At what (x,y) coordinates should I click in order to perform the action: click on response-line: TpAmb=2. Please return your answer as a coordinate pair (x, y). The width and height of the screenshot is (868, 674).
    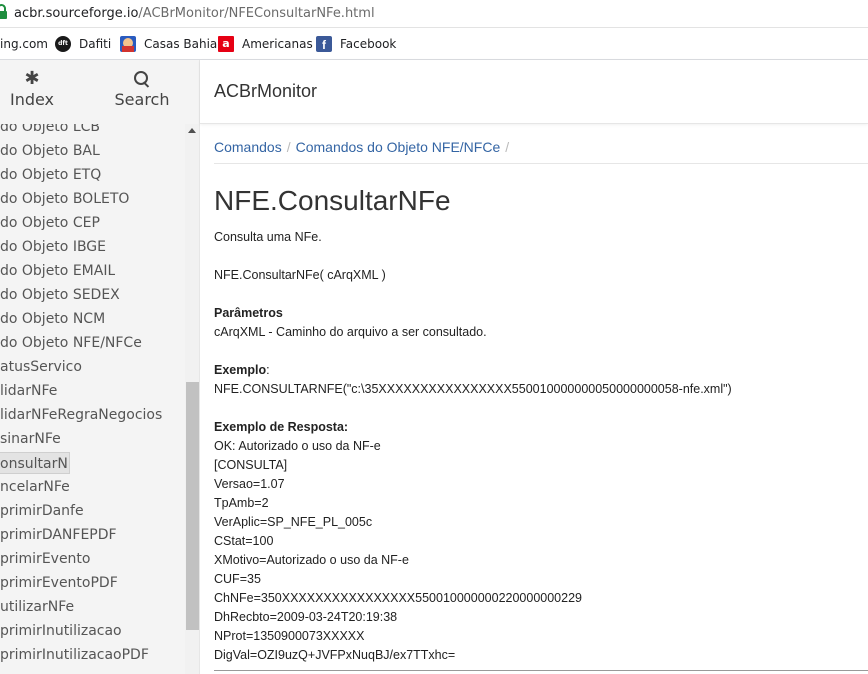
    Looking at the image, I should click on (241, 503).